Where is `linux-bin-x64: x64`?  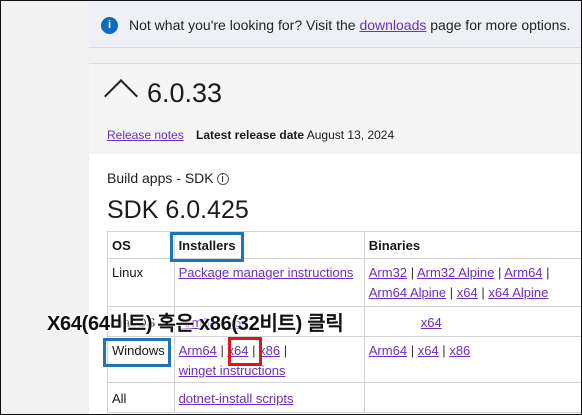 linux-bin-x64: x64 is located at coordinates (467, 292).